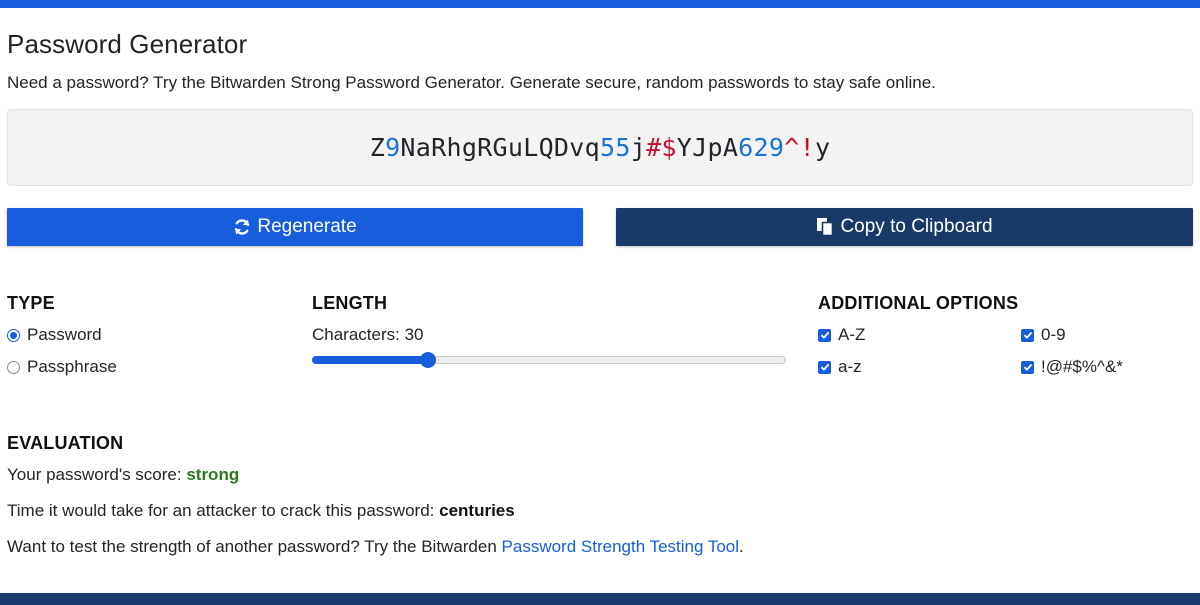 The image size is (1200, 605). I want to click on option-uppercase: A-Z, so click(841, 335).